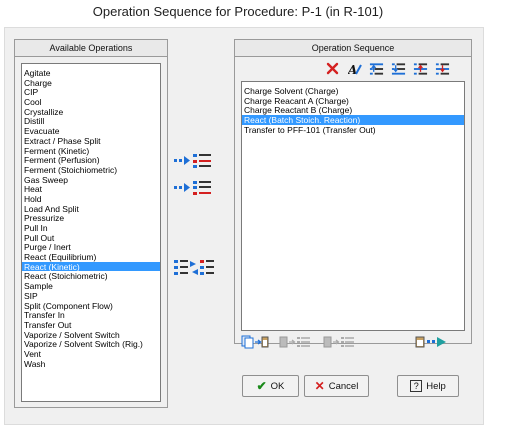 This screenshot has width=506, height=430. Describe the element at coordinates (91, 286) in the screenshot. I see `available-operation-item: Sample` at that location.